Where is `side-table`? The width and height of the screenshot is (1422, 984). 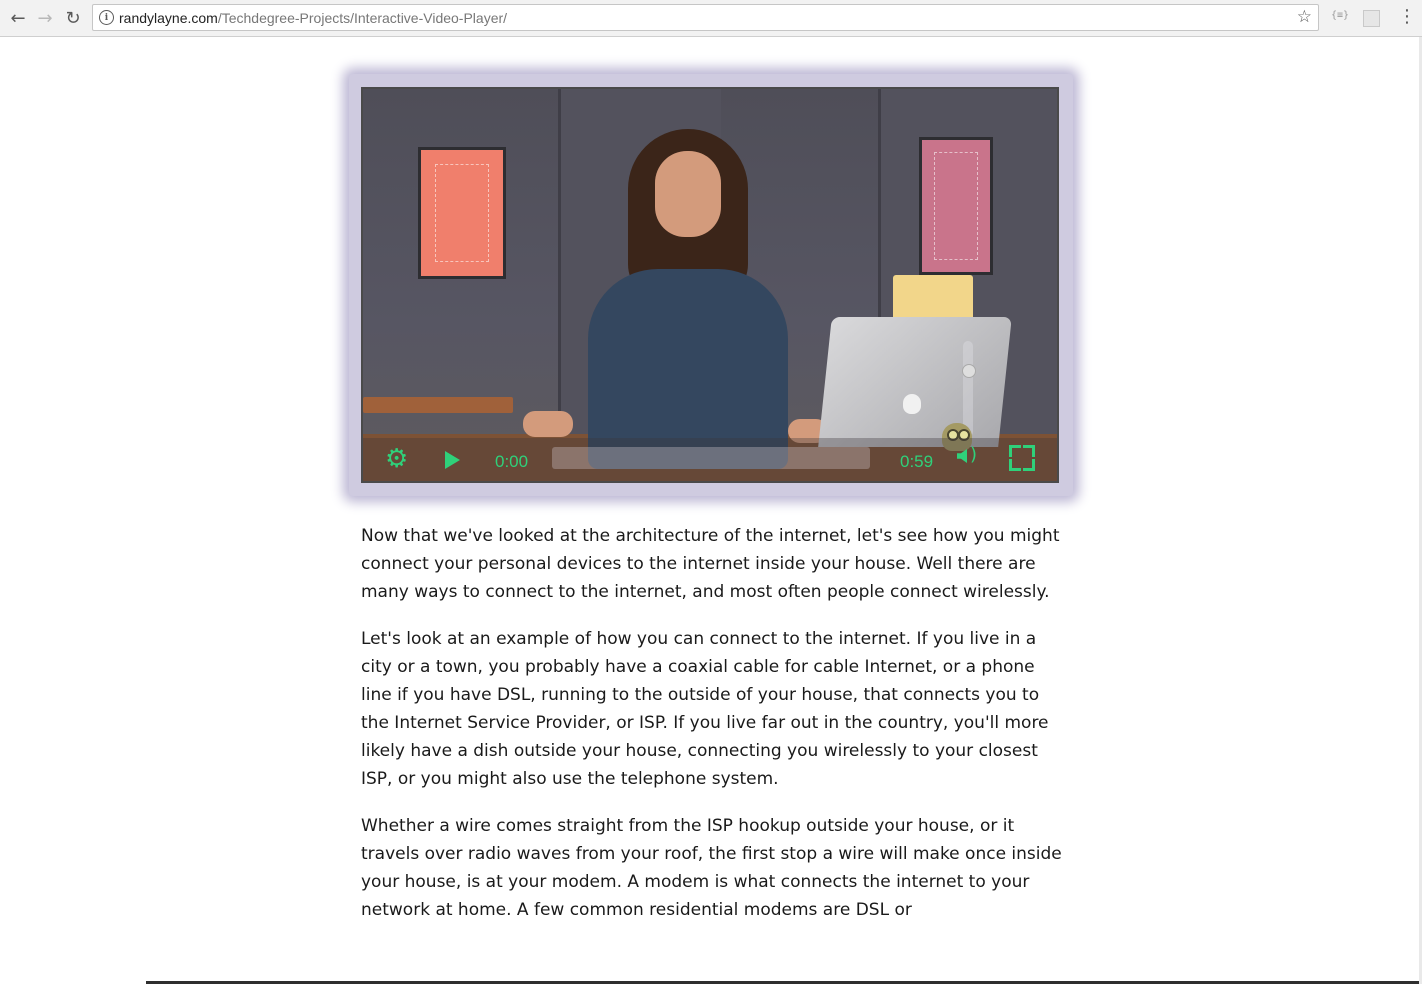
side-table is located at coordinates (438, 405).